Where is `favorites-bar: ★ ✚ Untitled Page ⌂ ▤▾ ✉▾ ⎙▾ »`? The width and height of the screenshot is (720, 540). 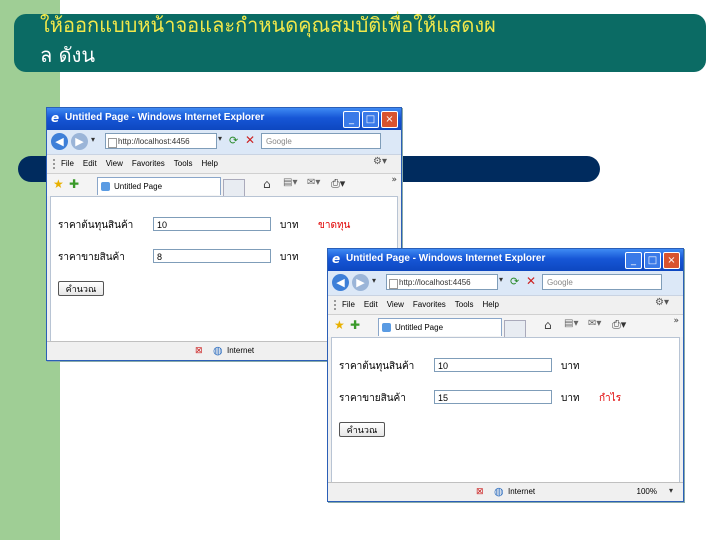
favorites-bar: ★ ✚ Untitled Page ⌂ ▤▾ ✉▾ ⎙▾ » is located at coordinates (505, 326).